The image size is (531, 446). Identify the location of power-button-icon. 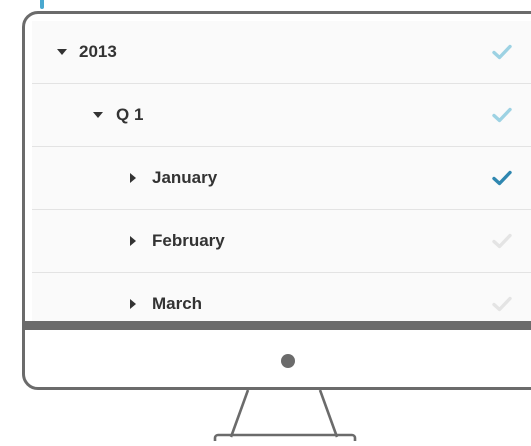
(288, 361).